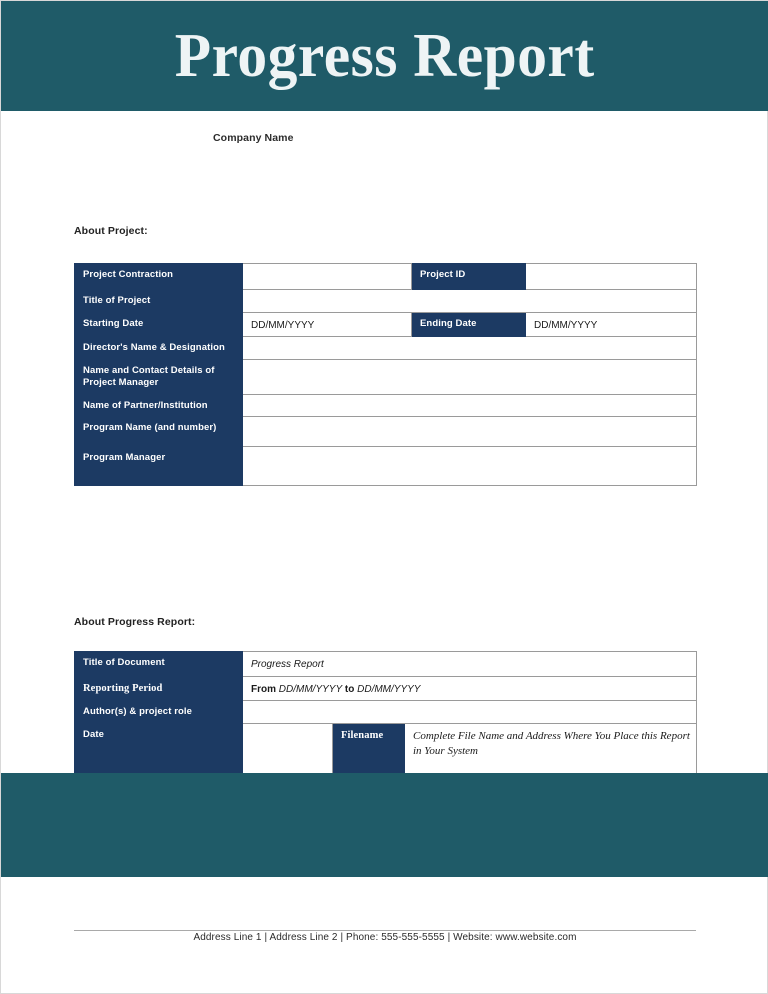  What do you see at coordinates (158, 664) in the screenshot?
I see `row-label-title-of-document: Title of Document` at bounding box center [158, 664].